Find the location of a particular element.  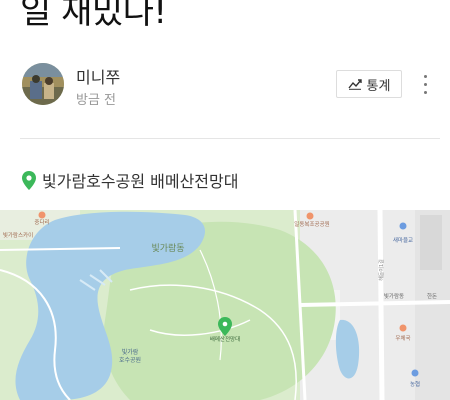

map-label-top-left: 중다리 is located at coordinates (41, 222).